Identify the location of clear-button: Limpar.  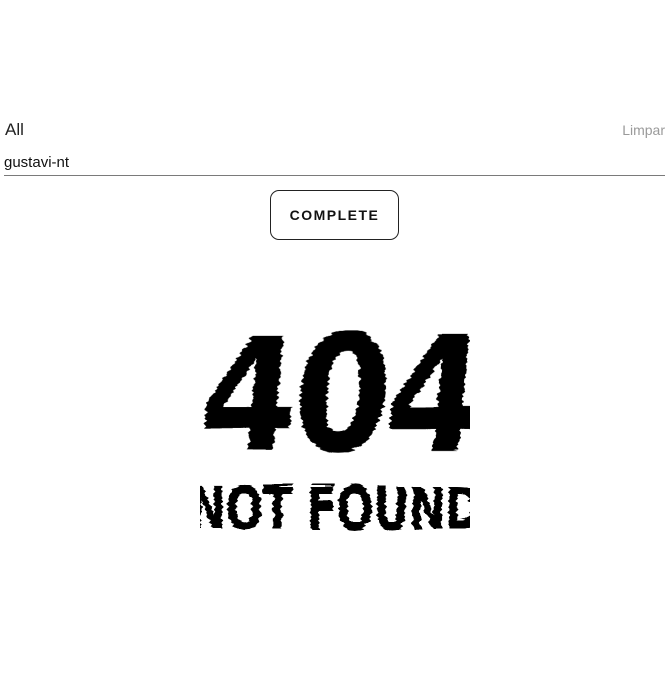
(643, 130).